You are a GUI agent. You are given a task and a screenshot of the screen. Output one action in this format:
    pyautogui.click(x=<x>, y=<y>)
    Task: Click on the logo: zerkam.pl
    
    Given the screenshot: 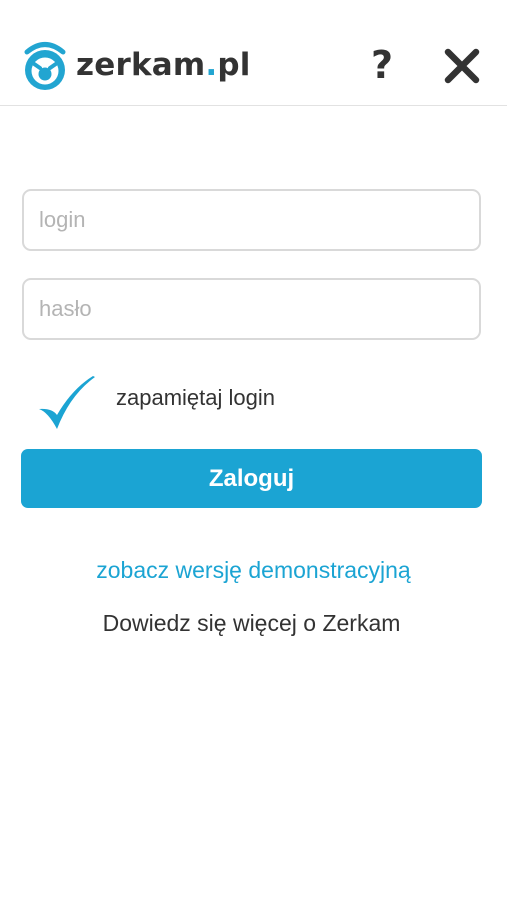 What is the action you would take?
    pyautogui.click(x=135, y=65)
    